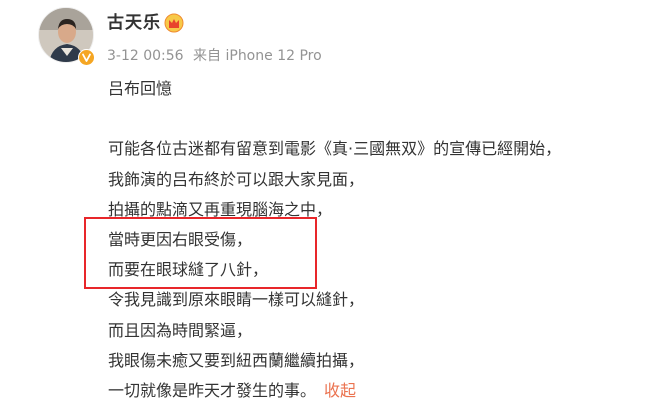  What do you see at coordinates (145, 56) in the screenshot?
I see `post-timestamp: 3-12 00:56` at bounding box center [145, 56].